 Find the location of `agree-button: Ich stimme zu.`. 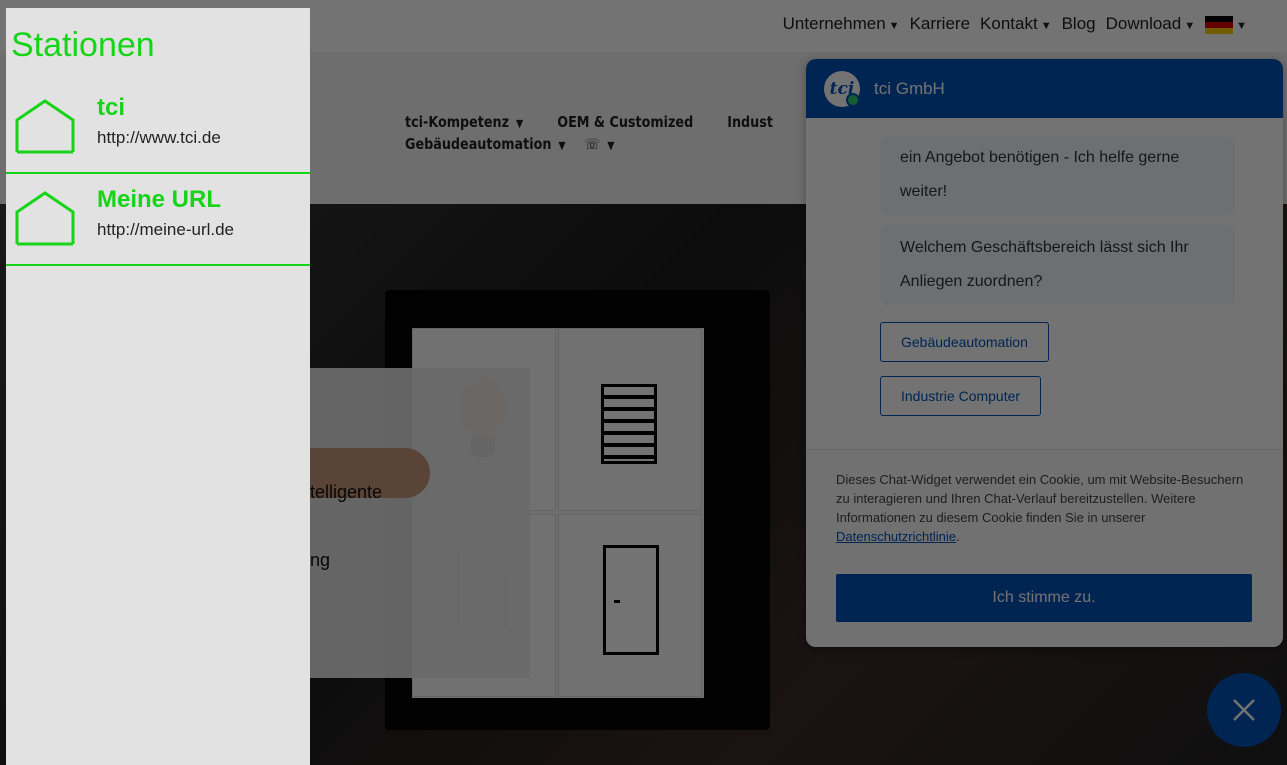

agree-button: Ich stimme zu. is located at coordinates (1044, 598).